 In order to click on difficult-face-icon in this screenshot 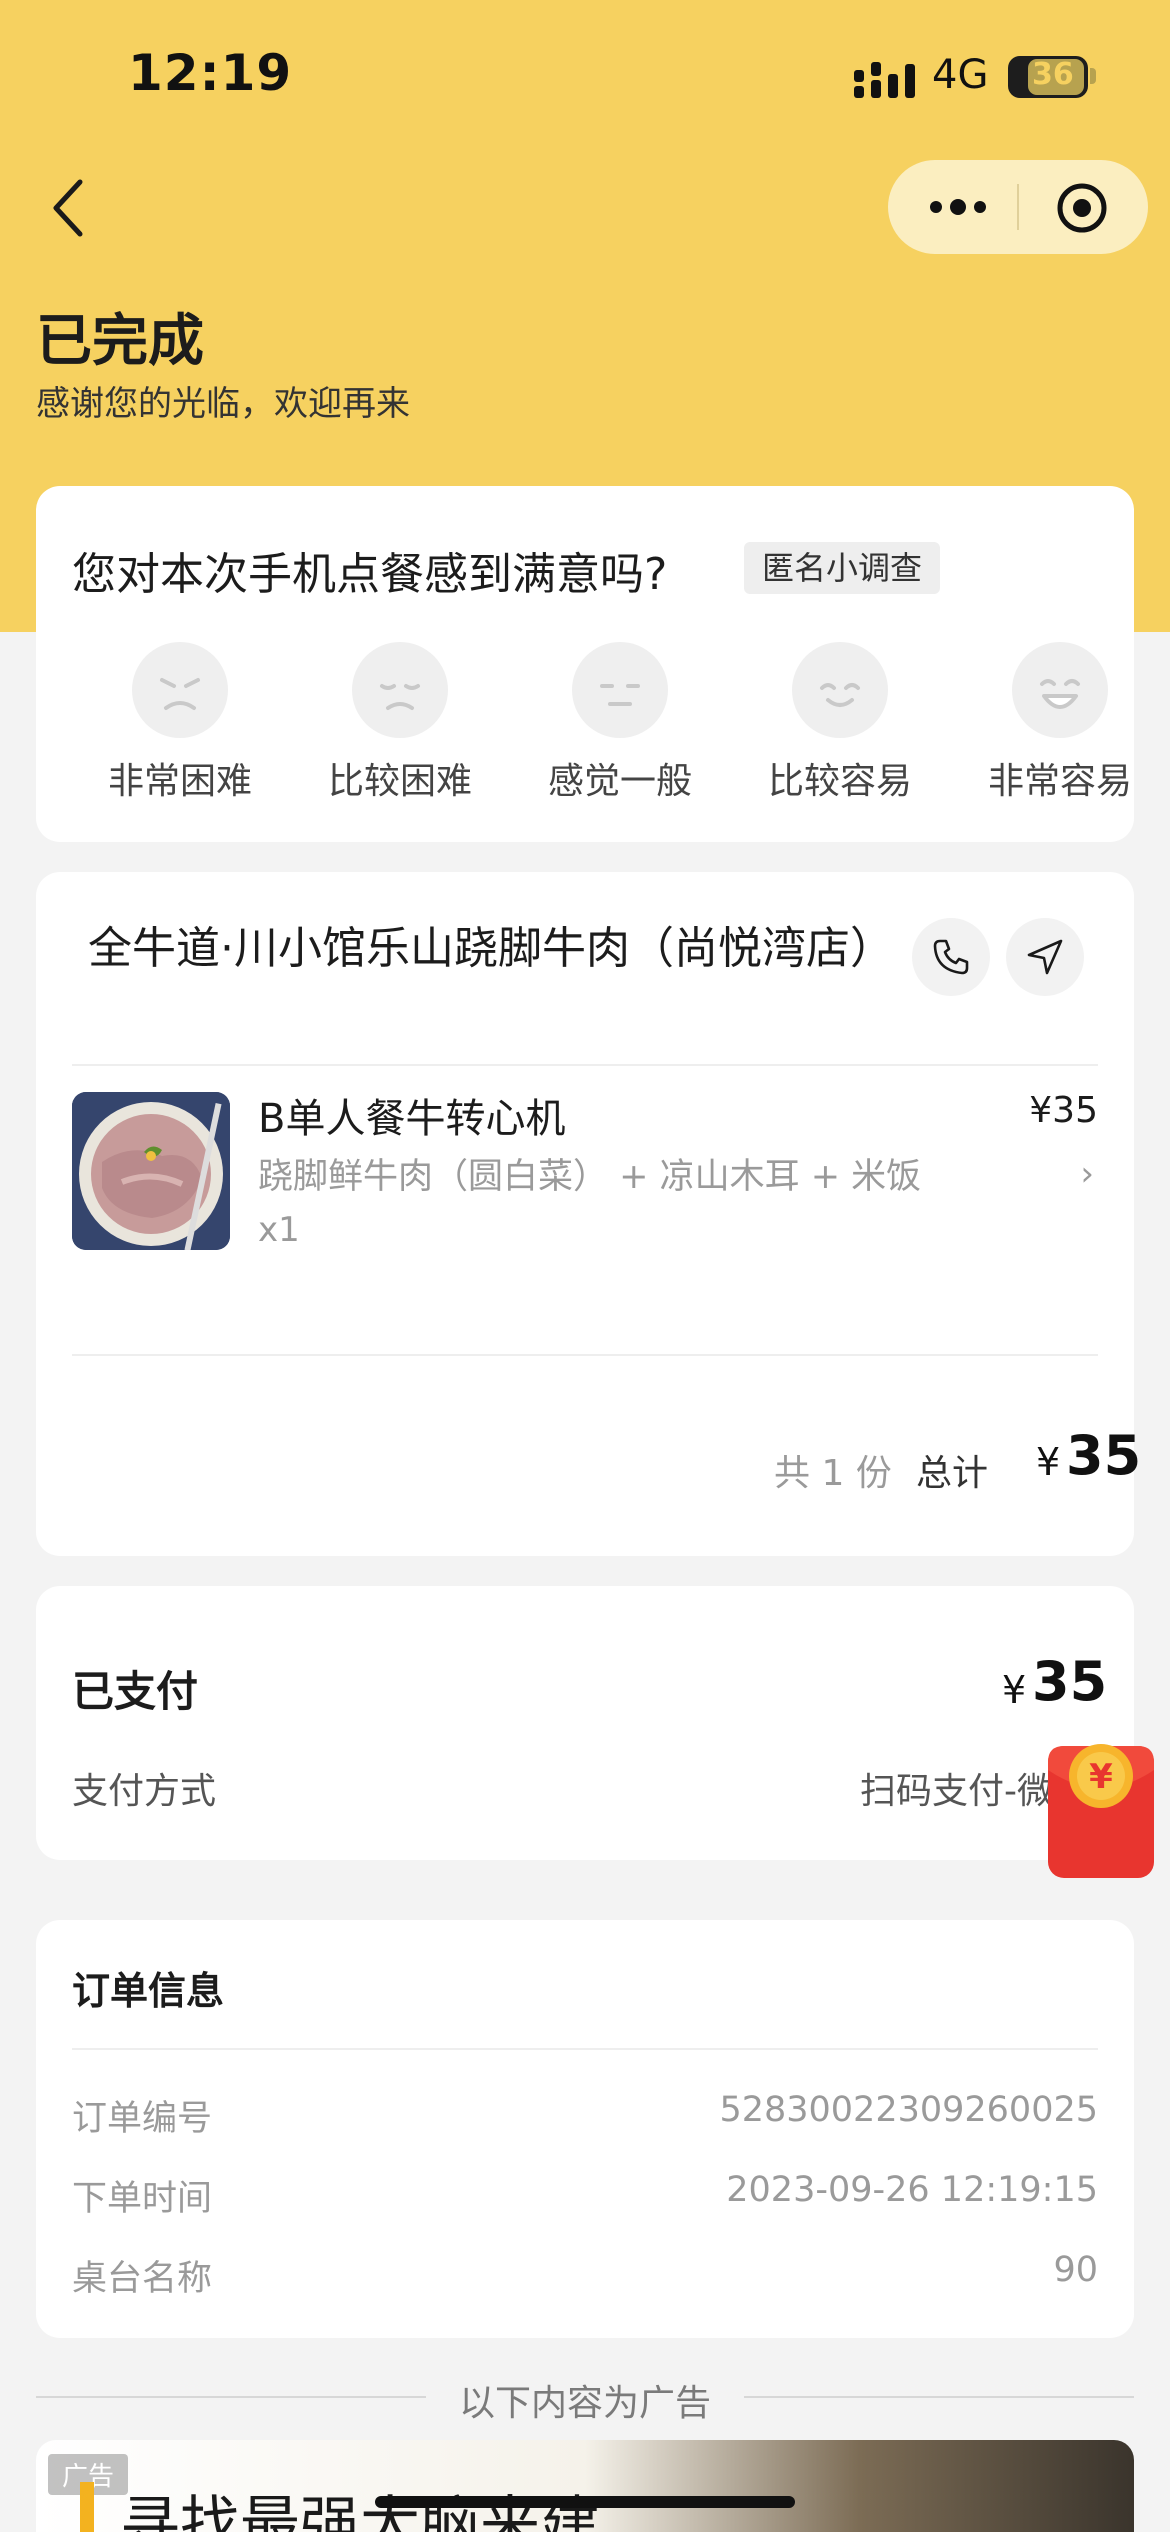, I will do `click(400, 690)`.